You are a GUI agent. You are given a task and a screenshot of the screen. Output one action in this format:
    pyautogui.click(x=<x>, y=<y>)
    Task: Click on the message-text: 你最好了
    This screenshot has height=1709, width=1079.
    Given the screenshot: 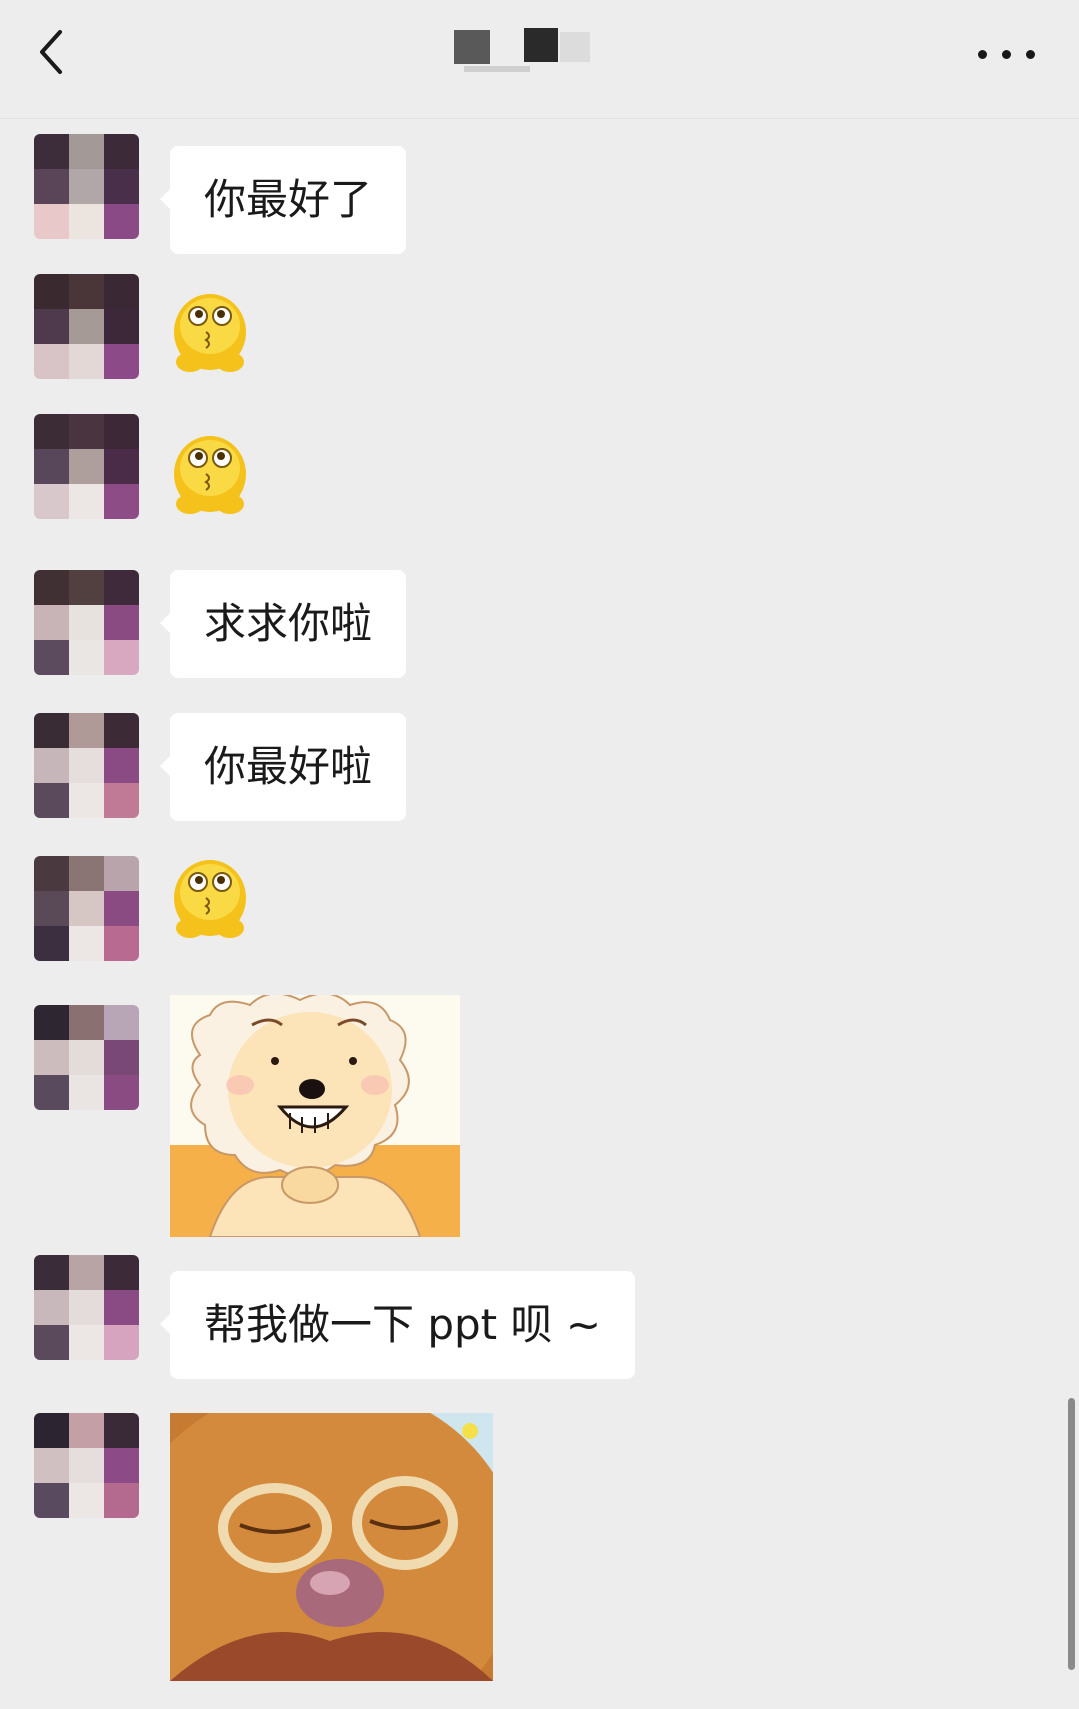 What is the action you would take?
    pyautogui.click(x=288, y=199)
    